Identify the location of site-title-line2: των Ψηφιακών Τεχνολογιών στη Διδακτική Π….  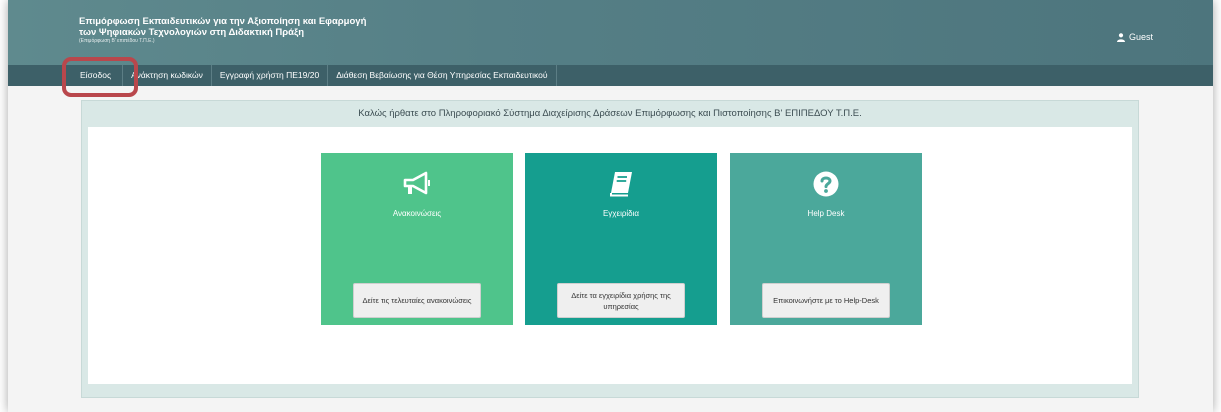
(192, 32).